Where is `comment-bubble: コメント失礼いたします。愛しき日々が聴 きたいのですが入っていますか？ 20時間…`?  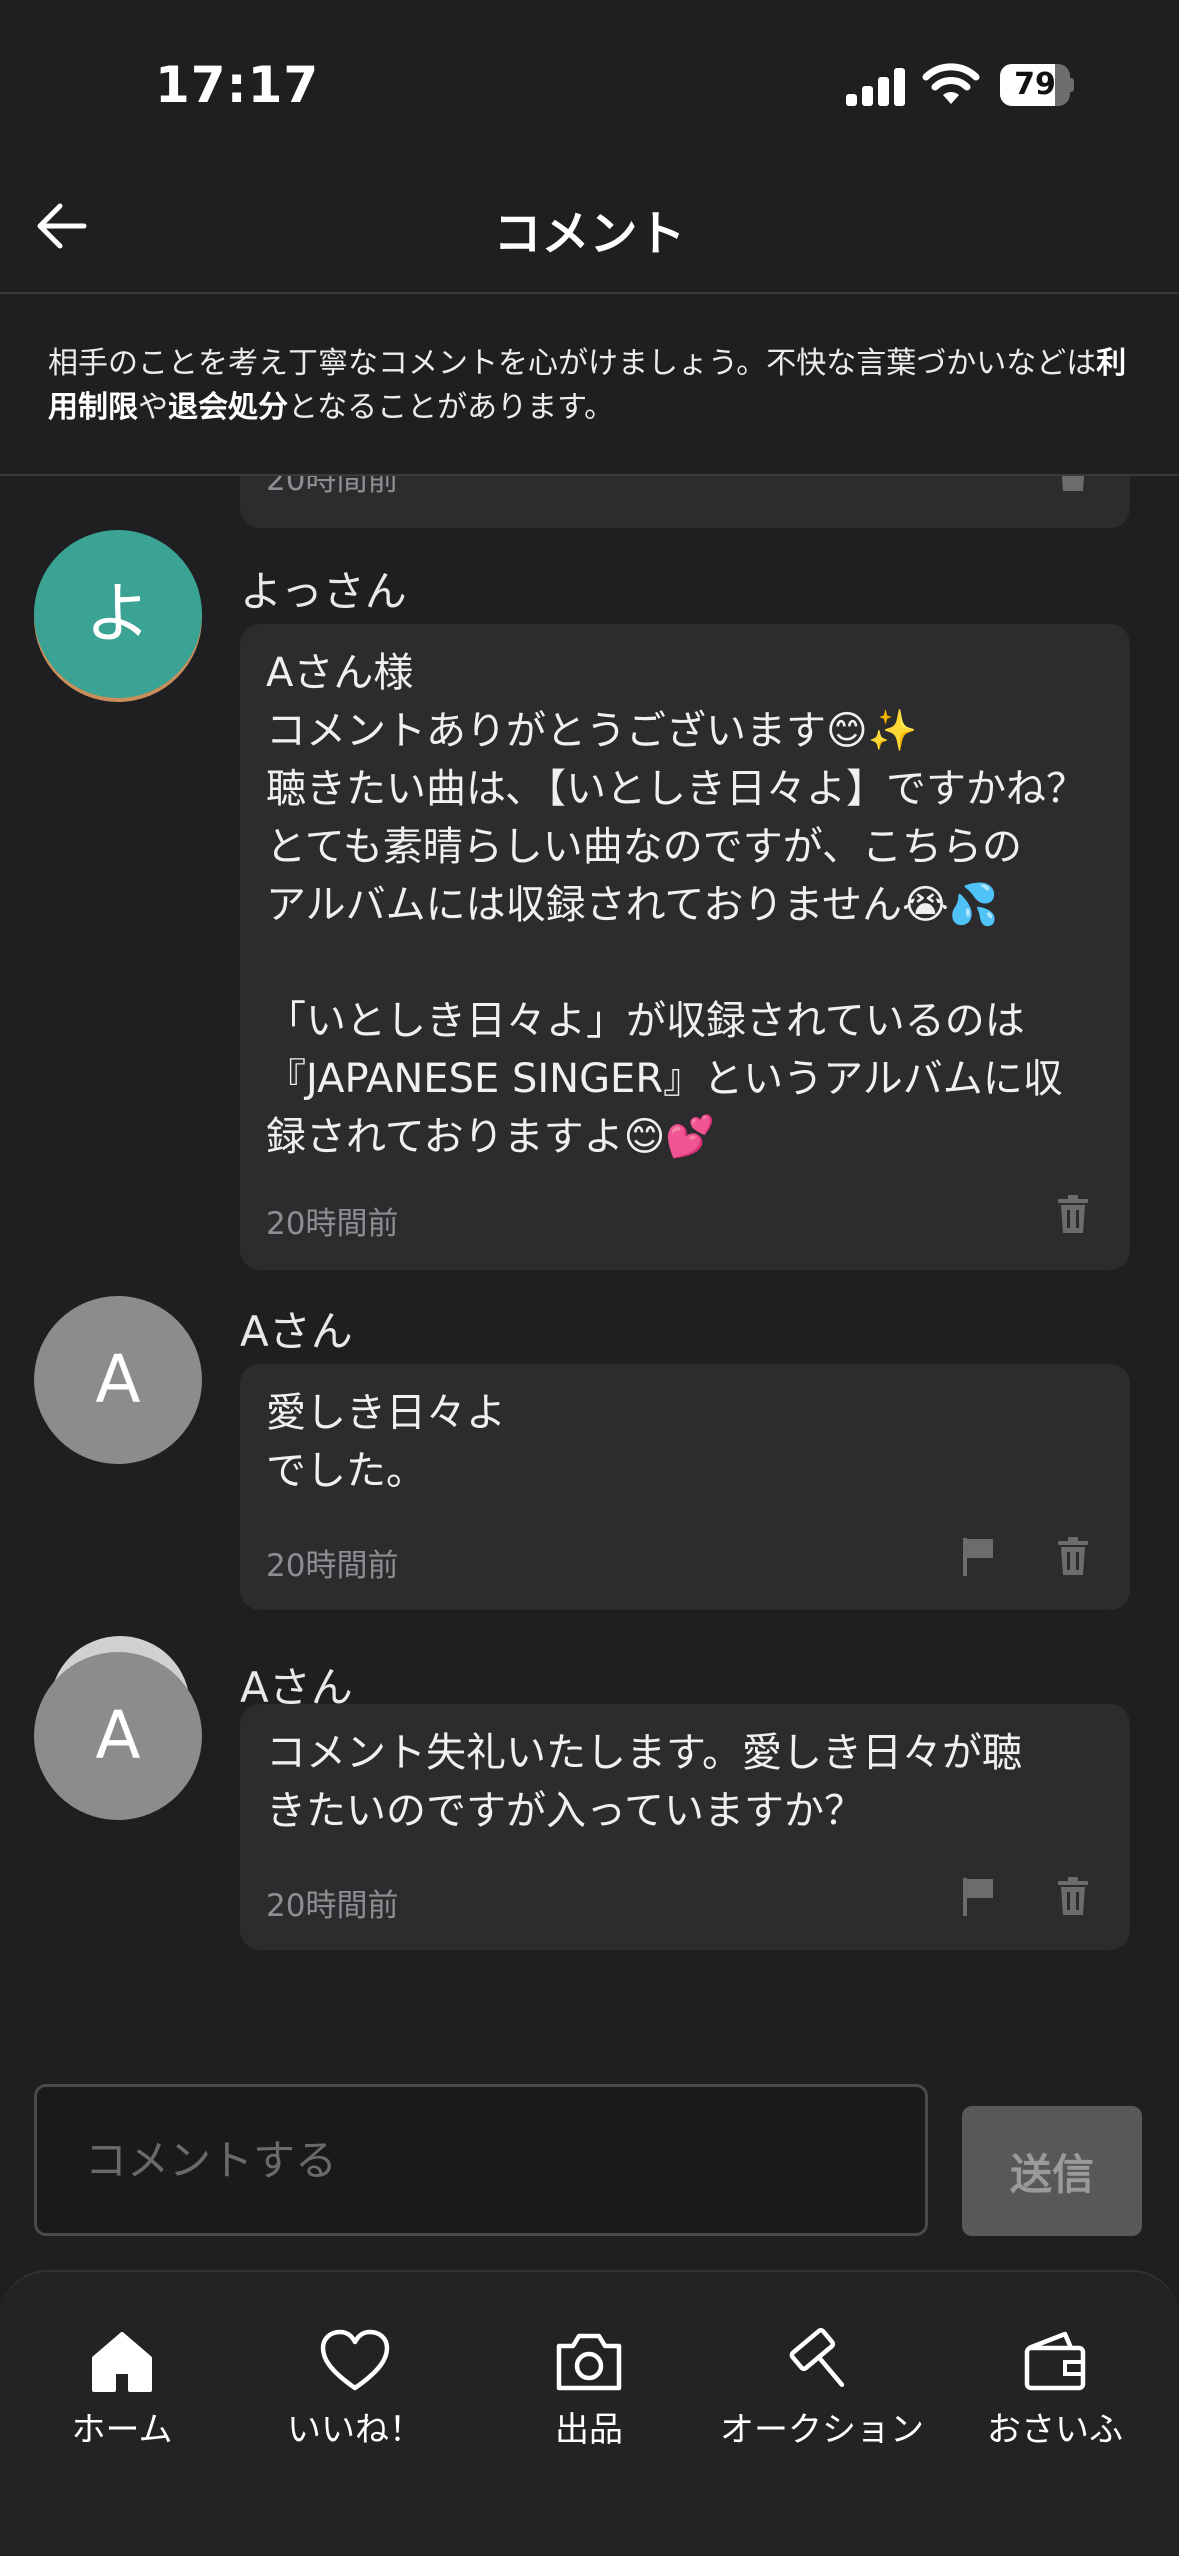
comment-bubble: コメント失礼いたします。愛しき日々が聴 きたいのですが入っていますか？ 20時間… is located at coordinates (685, 1827).